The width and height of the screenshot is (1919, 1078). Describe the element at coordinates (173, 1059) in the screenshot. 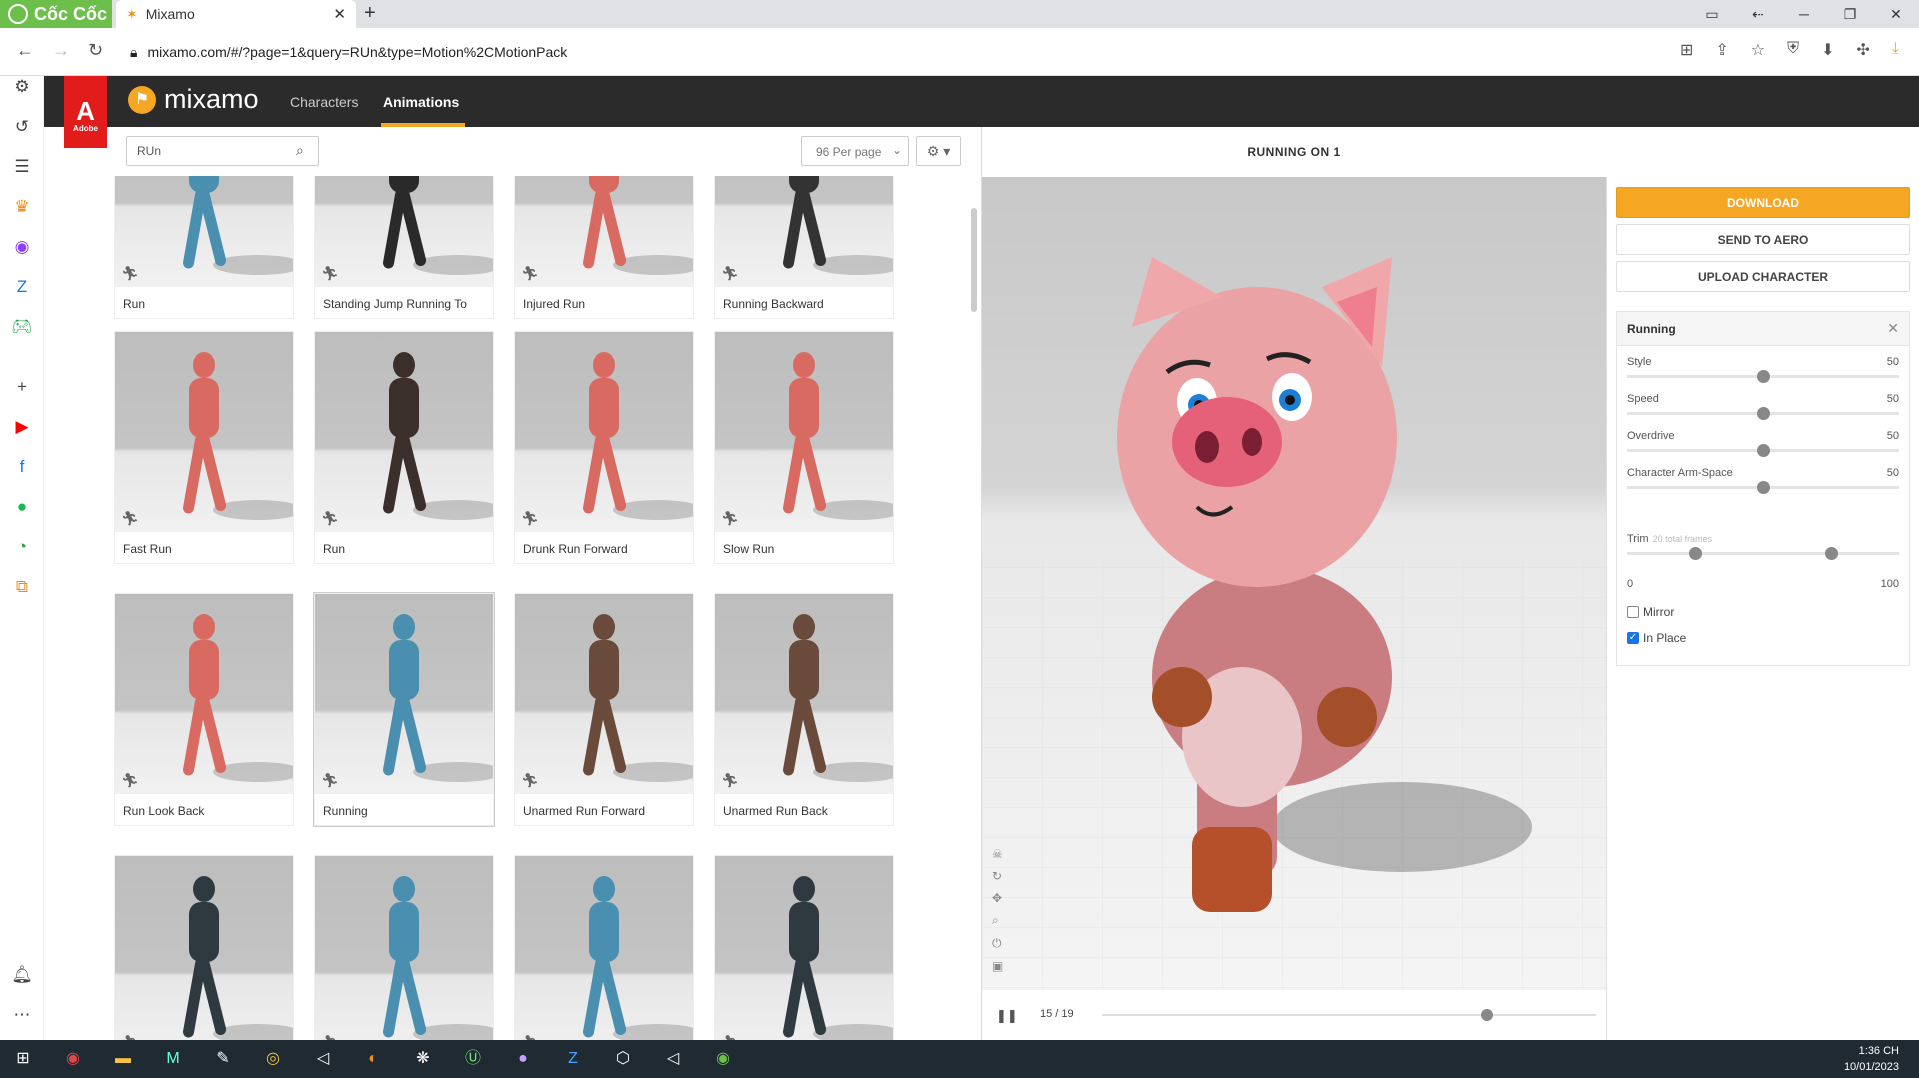

I see `app-icon-m: M` at that location.